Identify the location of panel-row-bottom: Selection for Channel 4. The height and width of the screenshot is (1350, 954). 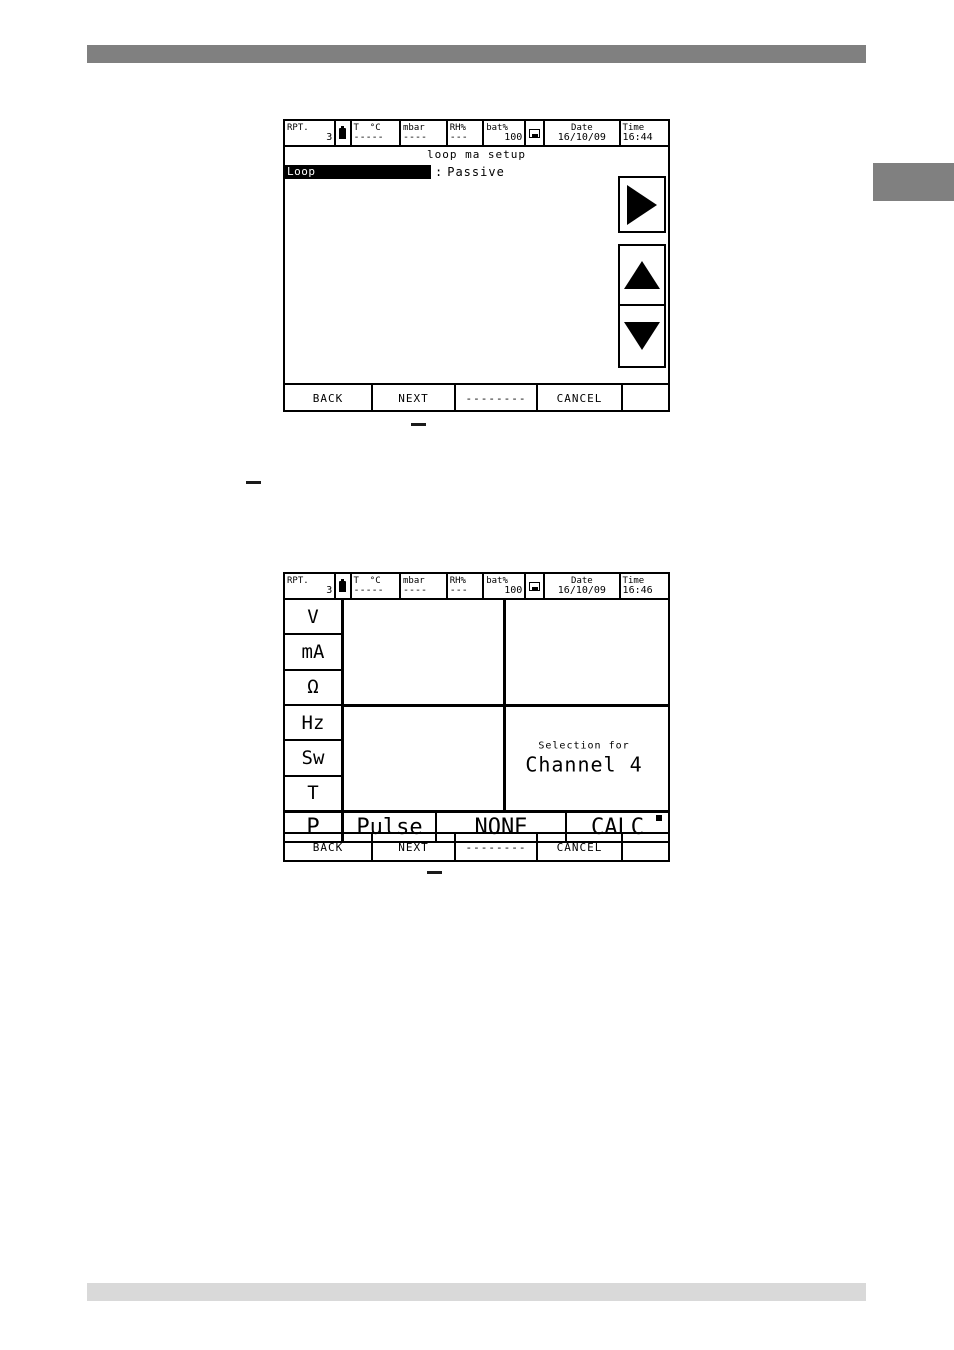
(506, 758).